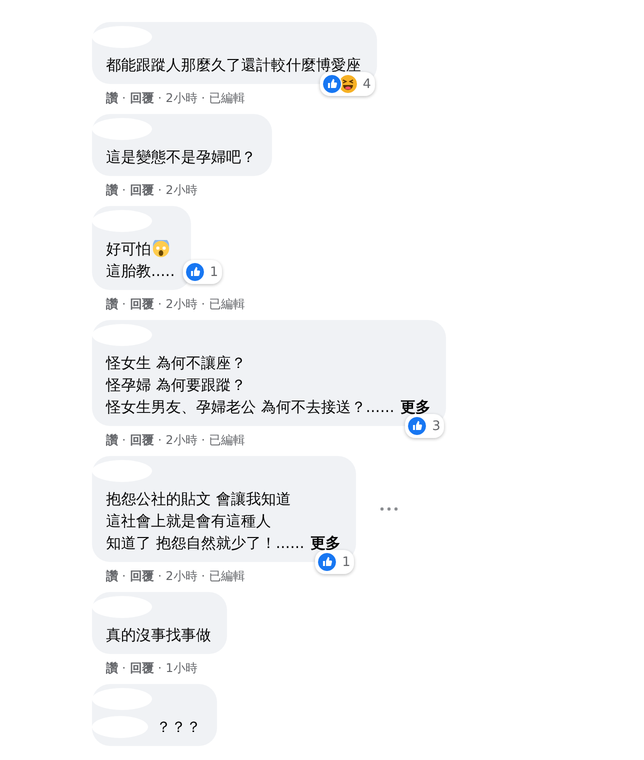 The height and width of the screenshot is (760, 644). Describe the element at coordinates (128, 249) in the screenshot. I see `comment-text: 好可怕` at that location.